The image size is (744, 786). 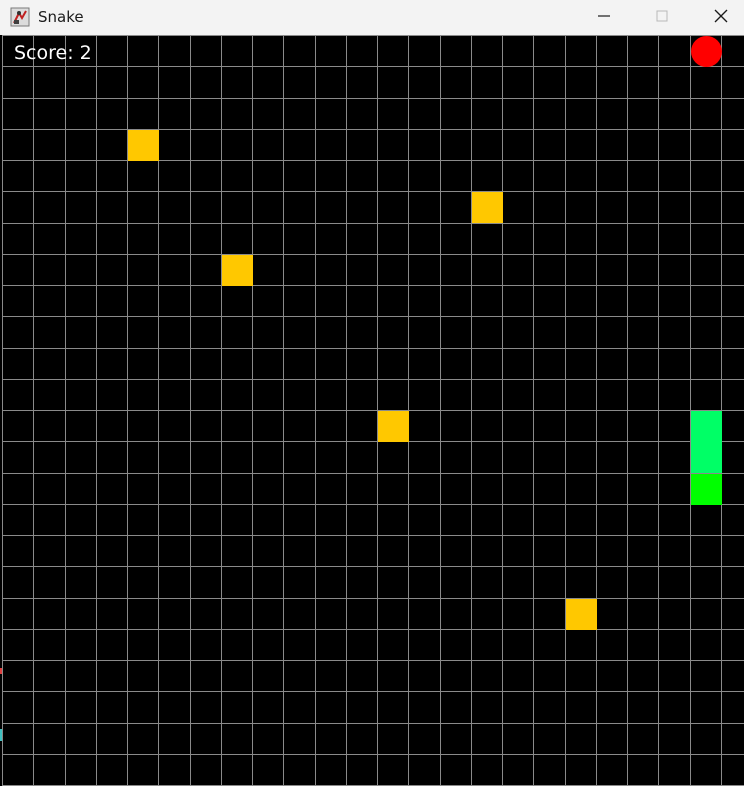 I want to click on minimize-button, so click(x=604, y=17).